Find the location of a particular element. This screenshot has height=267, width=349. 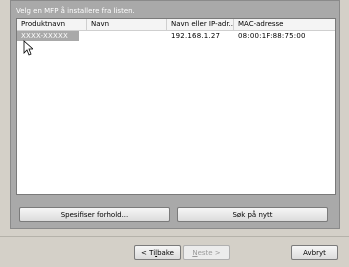

column-header-mac: MAC-adresse is located at coordinates (284, 24).